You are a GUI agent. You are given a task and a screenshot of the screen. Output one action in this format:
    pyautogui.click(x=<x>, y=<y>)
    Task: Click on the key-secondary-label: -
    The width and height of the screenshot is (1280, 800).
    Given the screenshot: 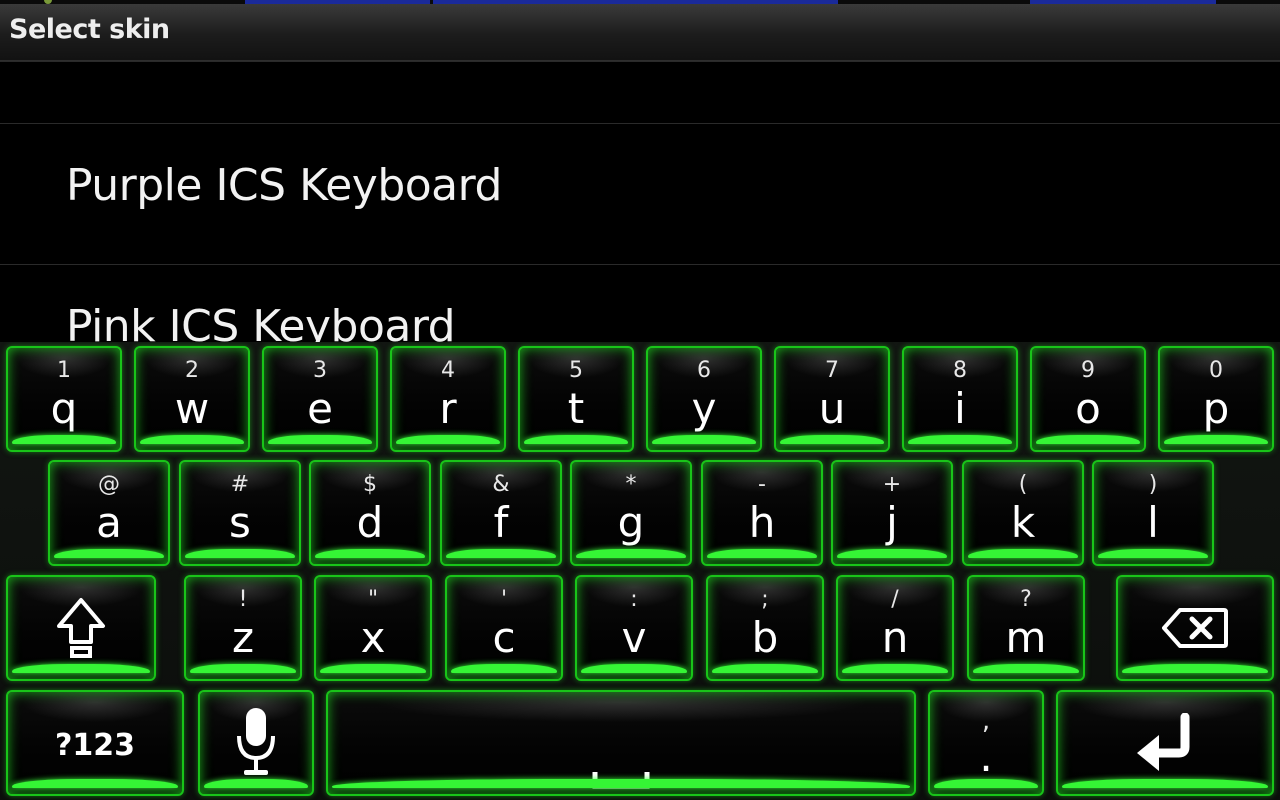 What is the action you would take?
    pyautogui.click(x=762, y=484)
    